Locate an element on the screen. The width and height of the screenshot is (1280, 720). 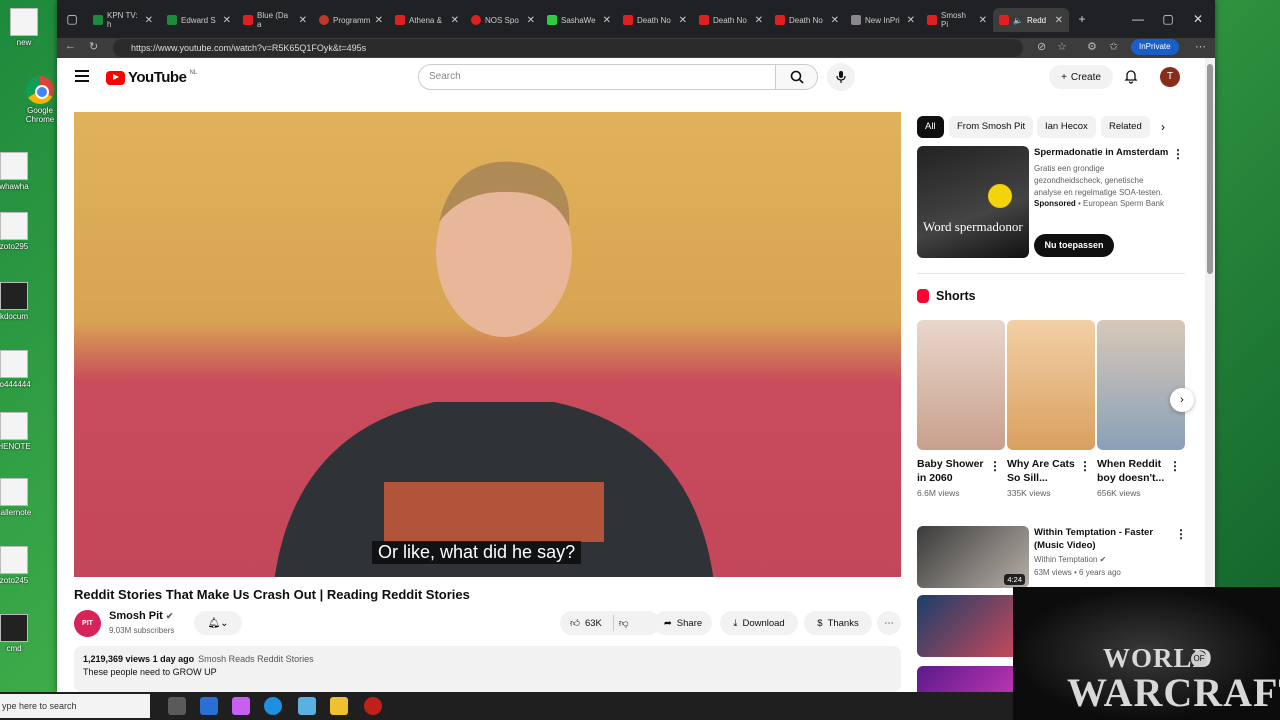
notifications-button is located at coordinates (1131, 78).